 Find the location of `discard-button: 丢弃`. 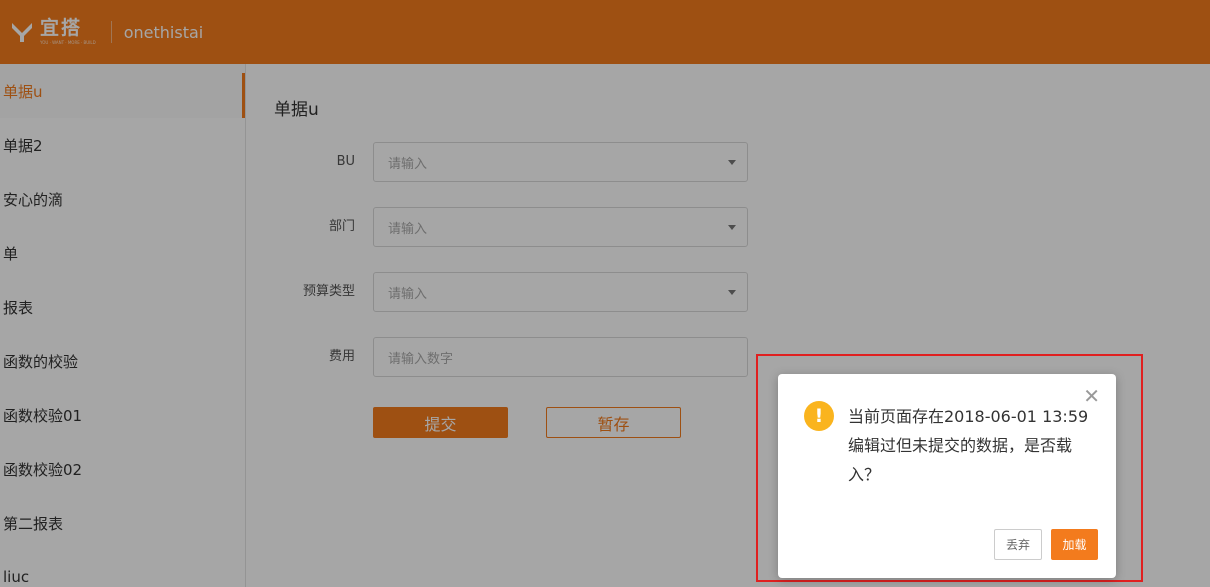

discard-button: 丢弃 is located at coordinates (1018, 544).